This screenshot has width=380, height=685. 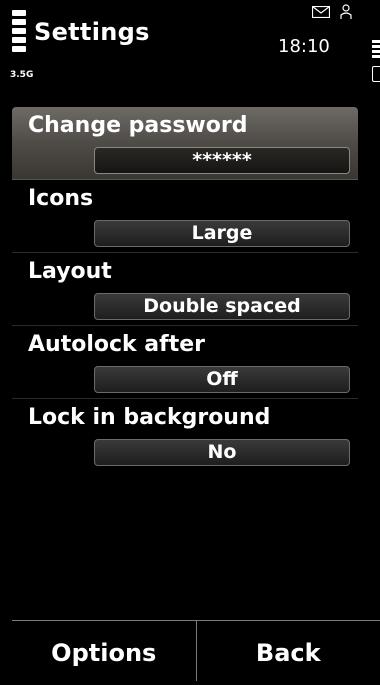 What do you see at coordinates (376, 62) in the screenshot?
I see `battery-icon` at bounding box center [376, 62].